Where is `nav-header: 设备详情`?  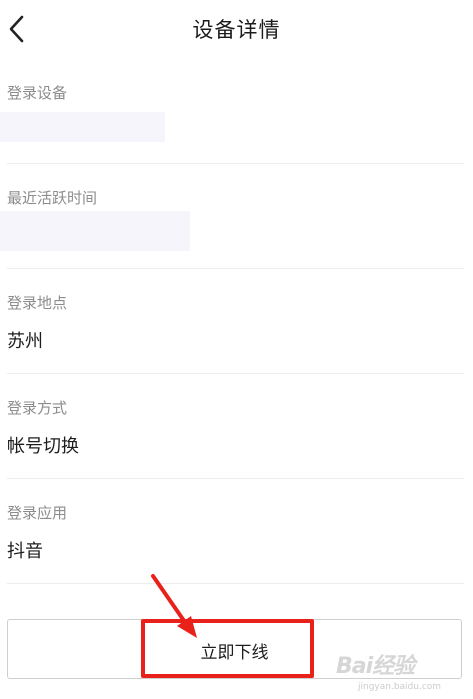
nav-header: 设备详情 is located at coordinates (236, 29).